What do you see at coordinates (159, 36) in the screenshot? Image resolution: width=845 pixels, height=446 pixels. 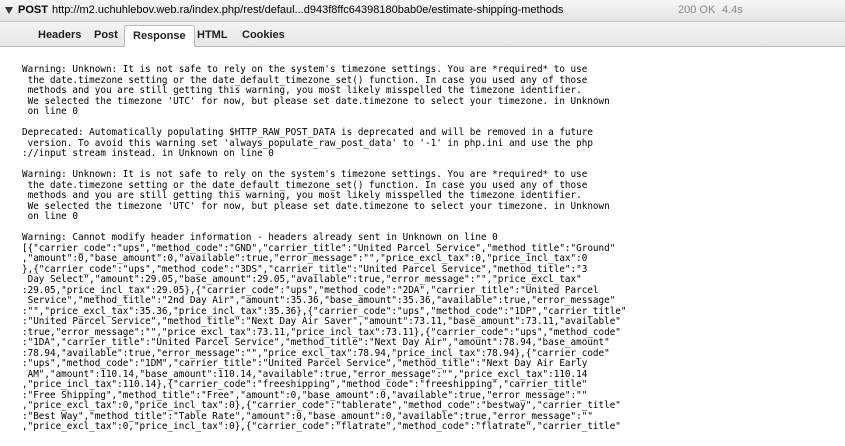 I see `tab-response: Response` at bounding box center [159, 36].